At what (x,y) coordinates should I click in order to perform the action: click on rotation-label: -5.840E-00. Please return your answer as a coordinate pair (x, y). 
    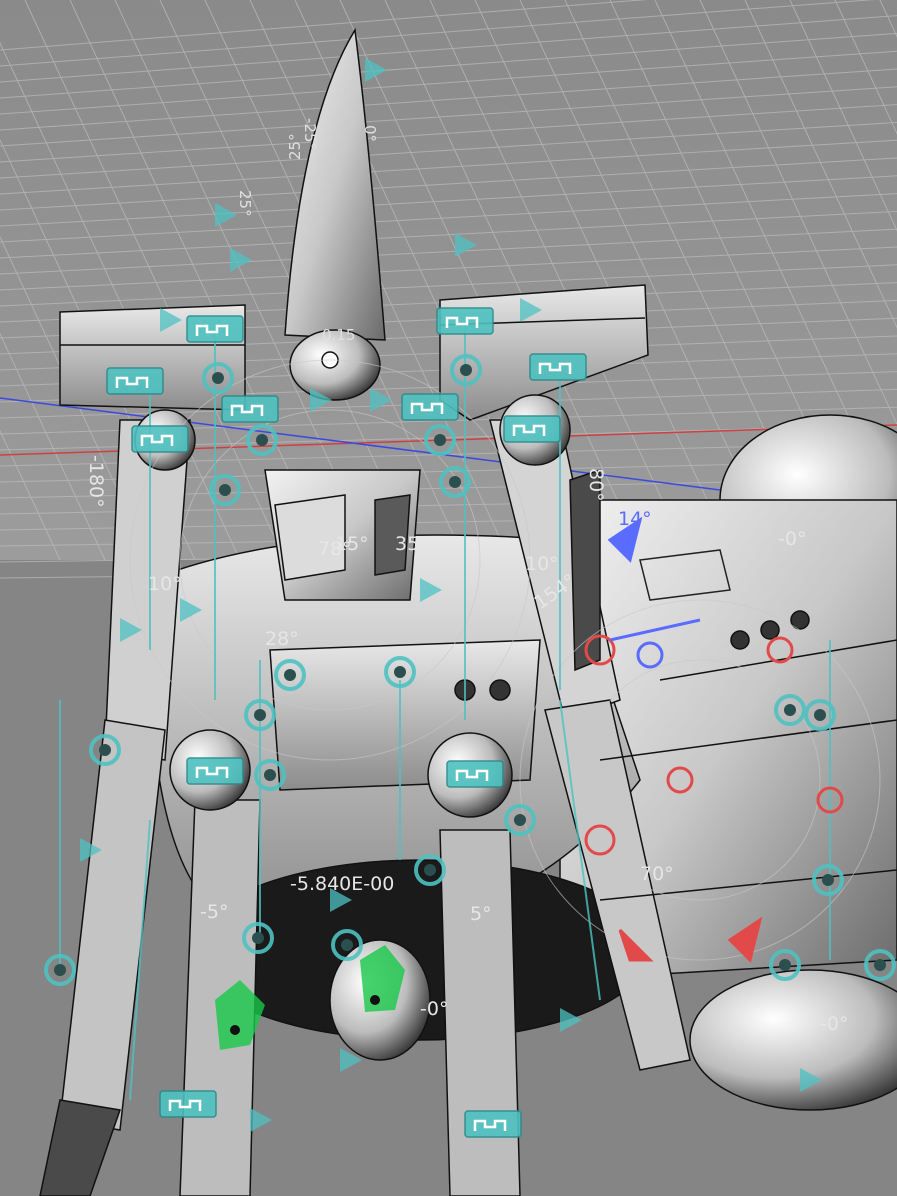
    Looking at the image, I should click on (342, 884).